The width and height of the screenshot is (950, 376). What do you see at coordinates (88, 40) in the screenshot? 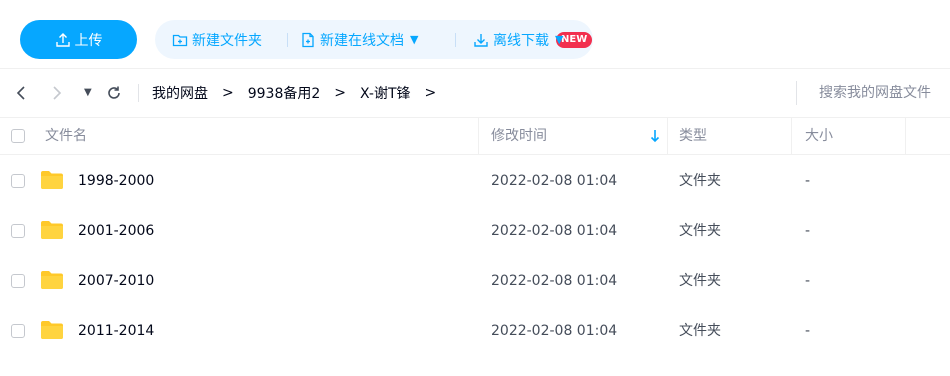
I see `upload-label: 上传` at bounding box center [88, 40].